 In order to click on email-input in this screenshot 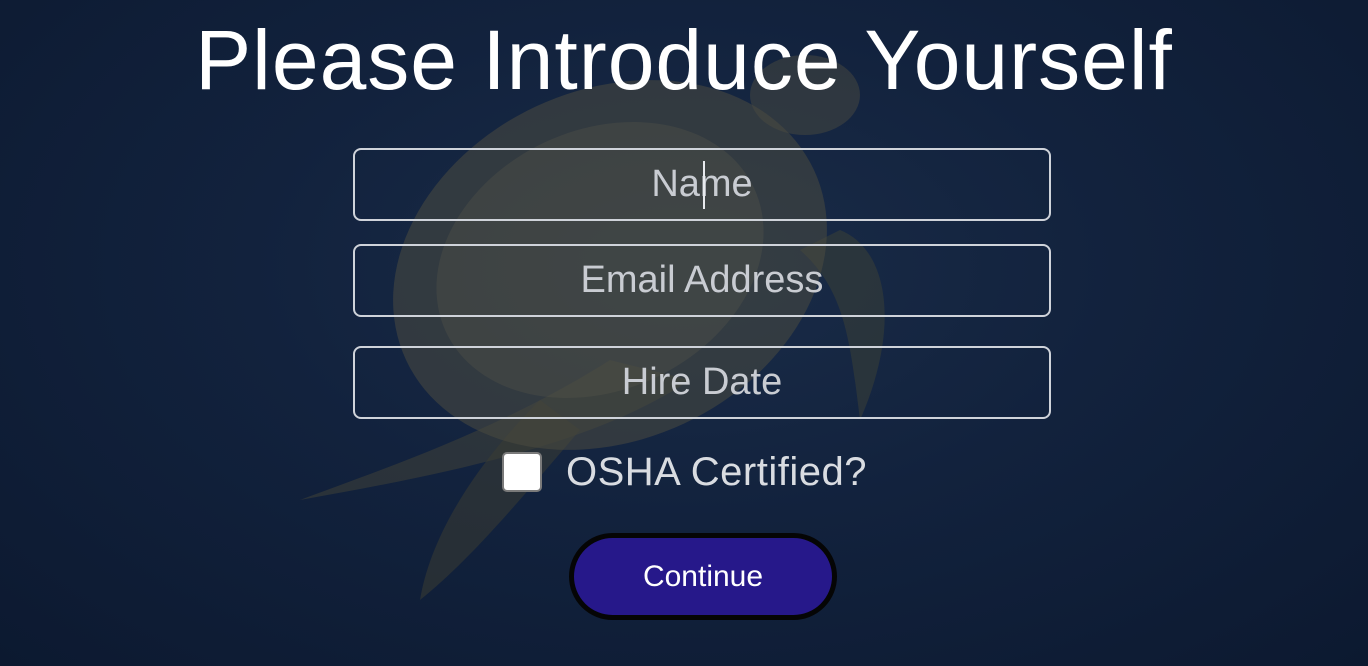, I will do `click(702, 280)`.